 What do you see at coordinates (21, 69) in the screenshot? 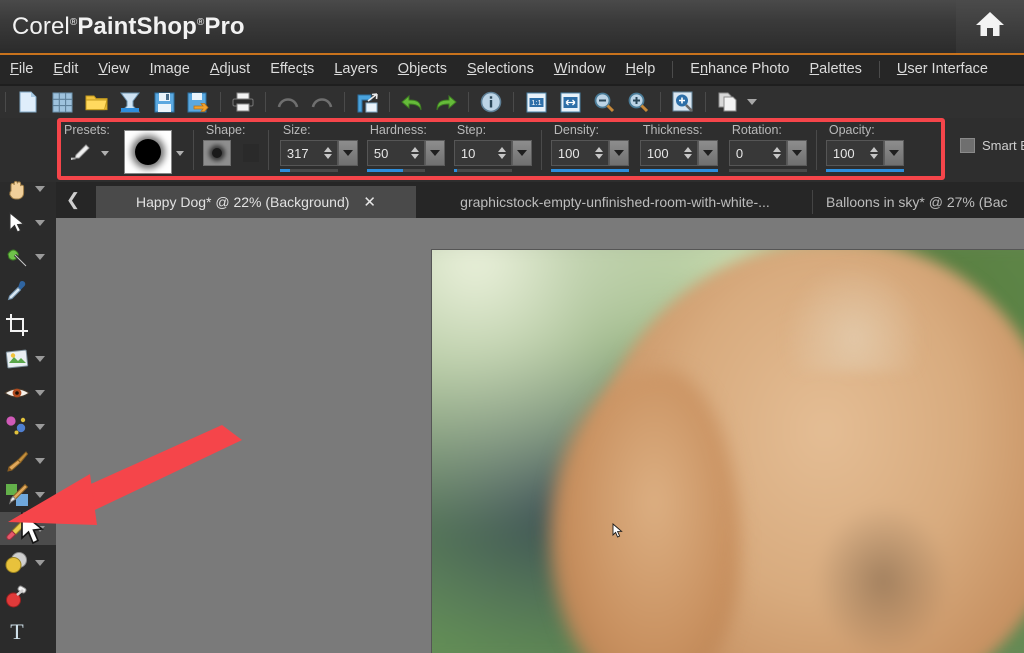
I see `menu-file: File` at bounding box center [21, 69].